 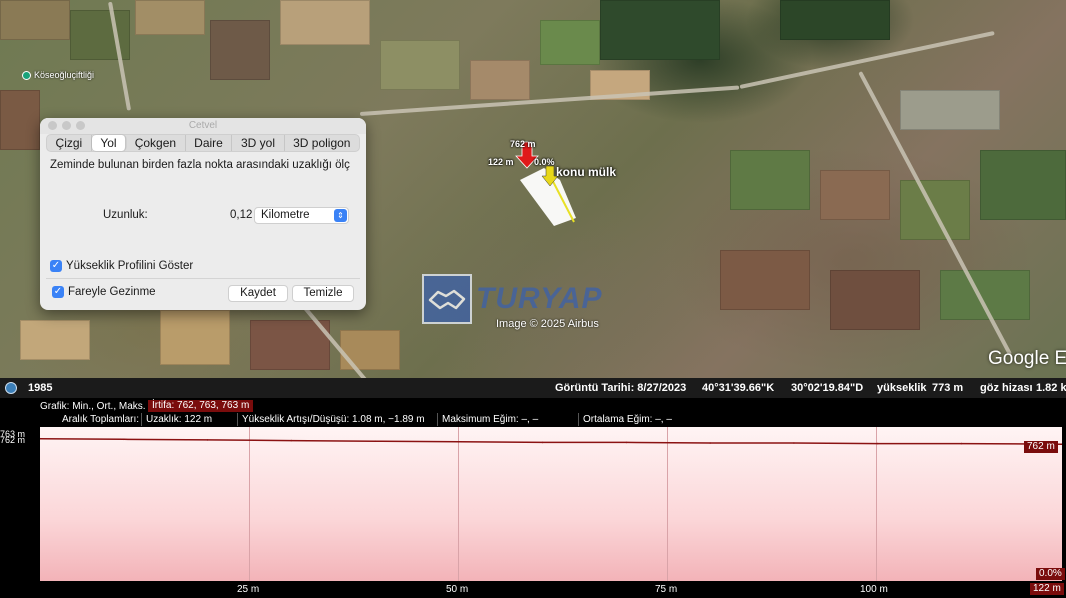 I want to click on eye-altitude-value: 1.82 k, so click(x=1051, y=388).